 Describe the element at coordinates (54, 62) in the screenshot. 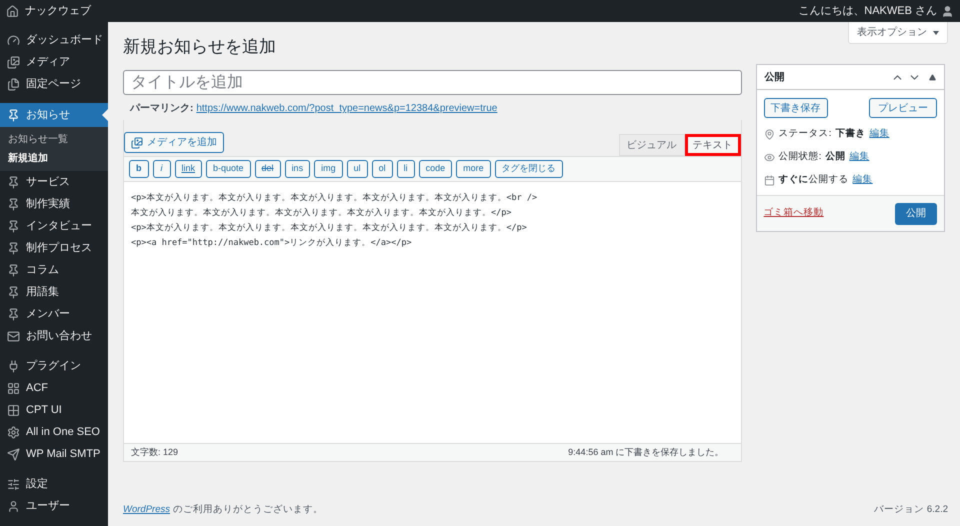

I see `sidebar-item: メディア` at that location.